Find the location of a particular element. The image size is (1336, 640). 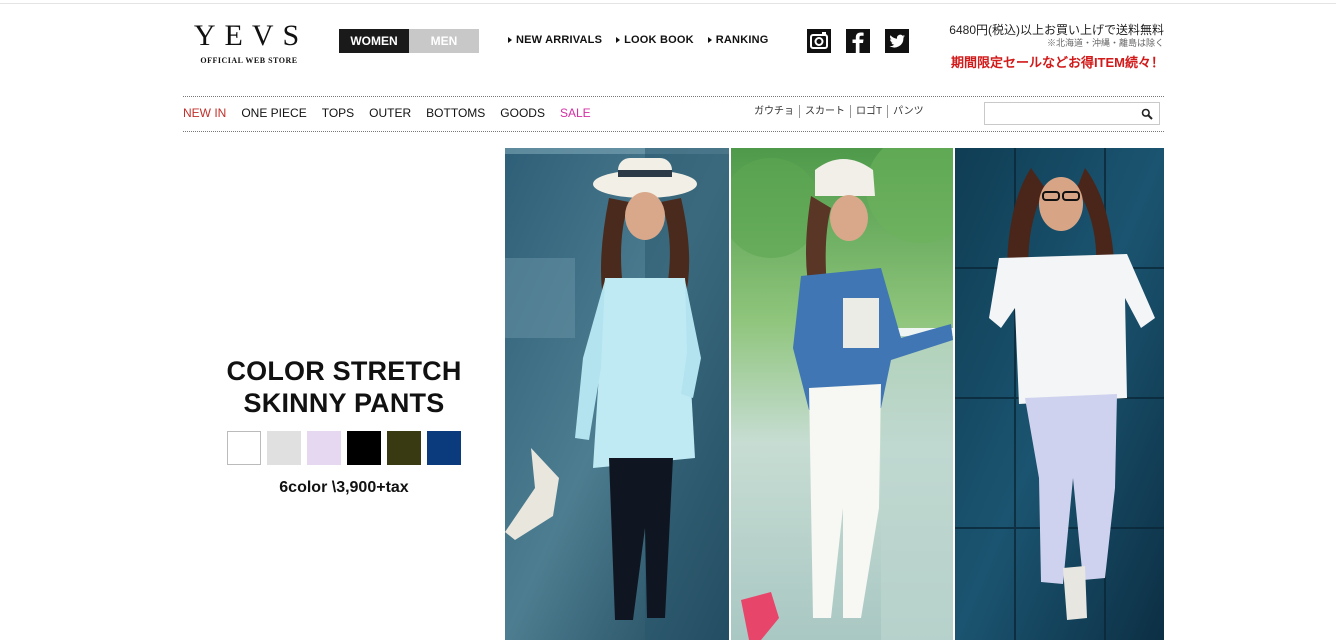

category-outer: OUTER is located at coordinates (390, 113).